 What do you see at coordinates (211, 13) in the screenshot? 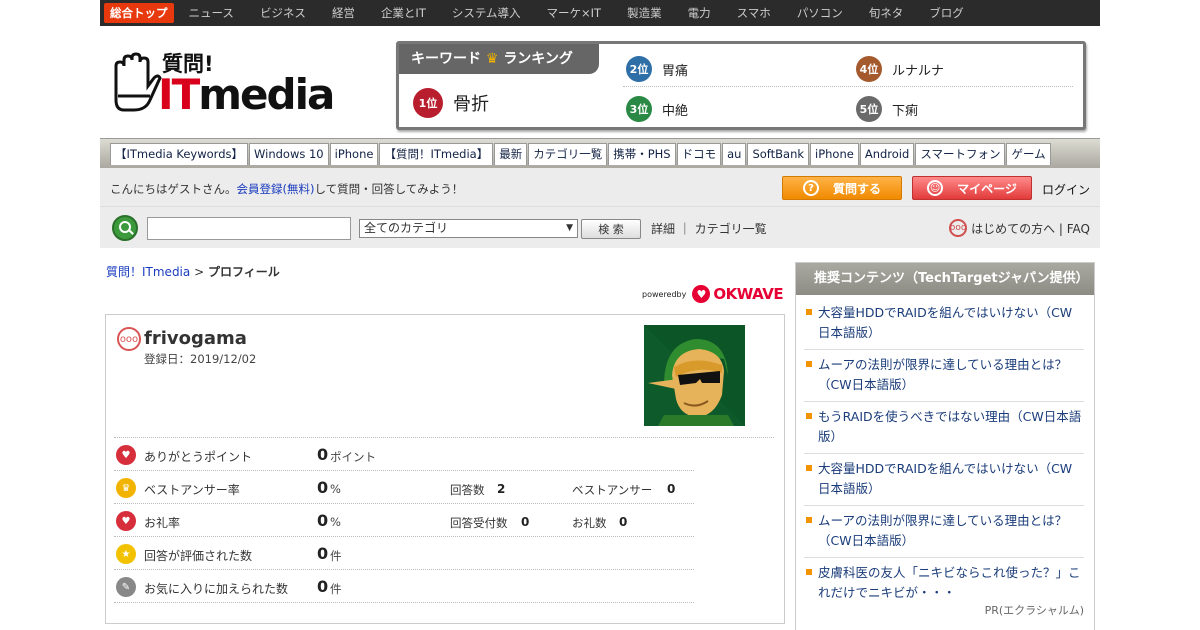
I see `nav-item-news: ニュース` at bounding box center [211, 13].